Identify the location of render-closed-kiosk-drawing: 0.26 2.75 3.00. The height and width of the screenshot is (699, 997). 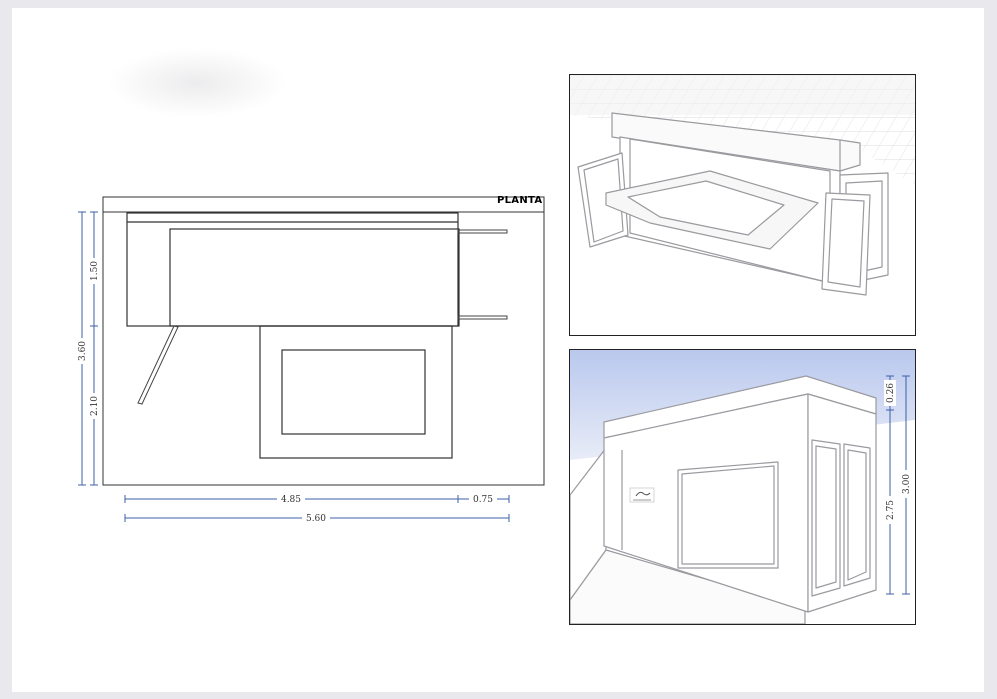
(742, 487).